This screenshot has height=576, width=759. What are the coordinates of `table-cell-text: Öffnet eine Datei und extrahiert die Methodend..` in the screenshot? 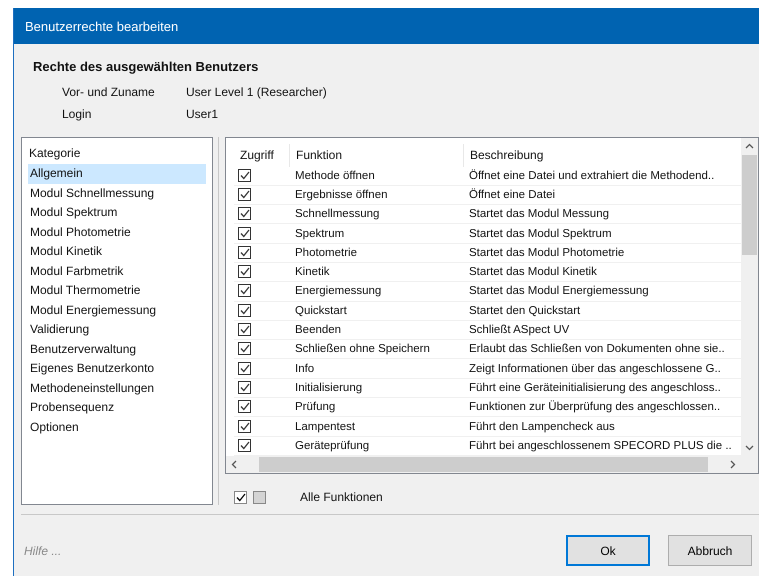 It's located at (592, 176).